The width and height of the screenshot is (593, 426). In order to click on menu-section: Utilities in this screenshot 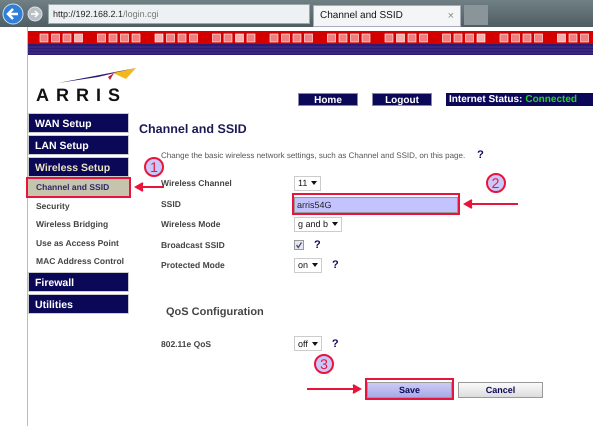, I will do `click(78, 304)`.